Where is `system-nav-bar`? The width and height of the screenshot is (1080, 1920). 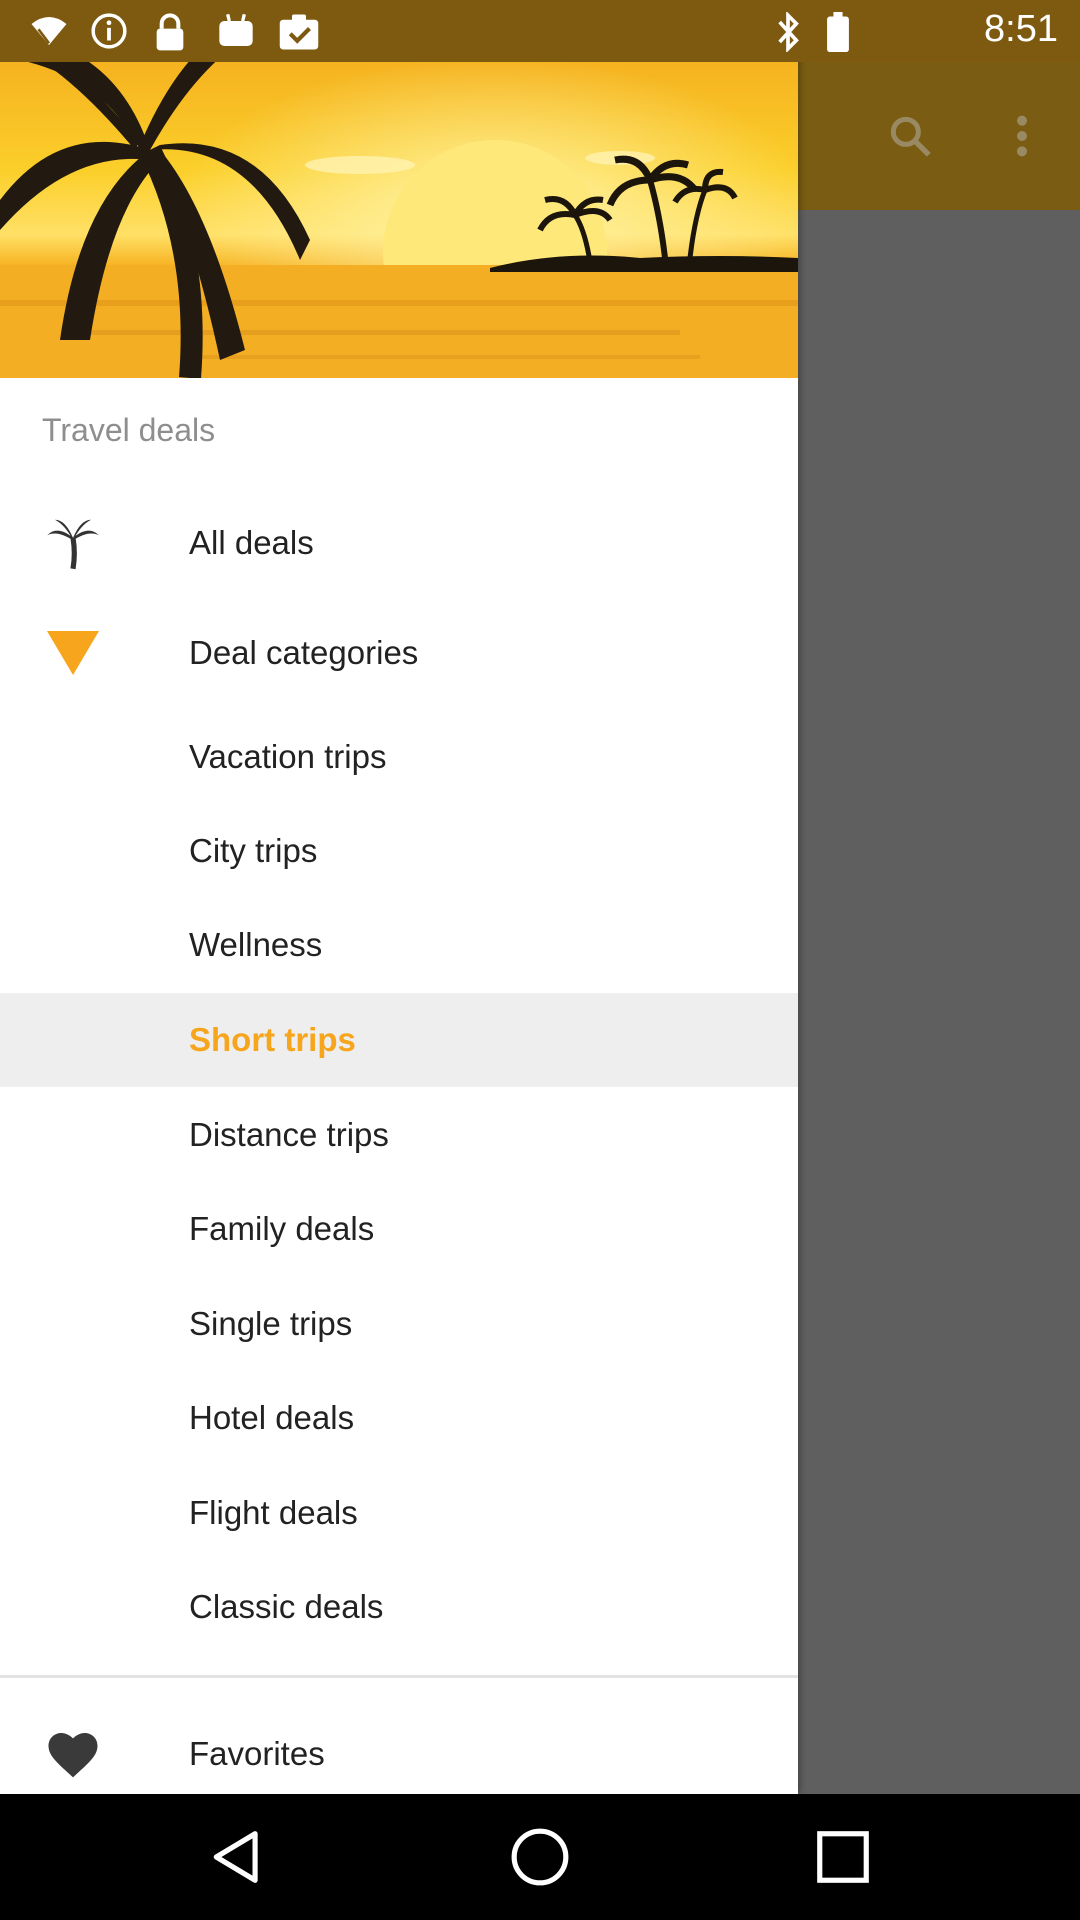
system-nav-bar is located at coordinates (540, 1857).